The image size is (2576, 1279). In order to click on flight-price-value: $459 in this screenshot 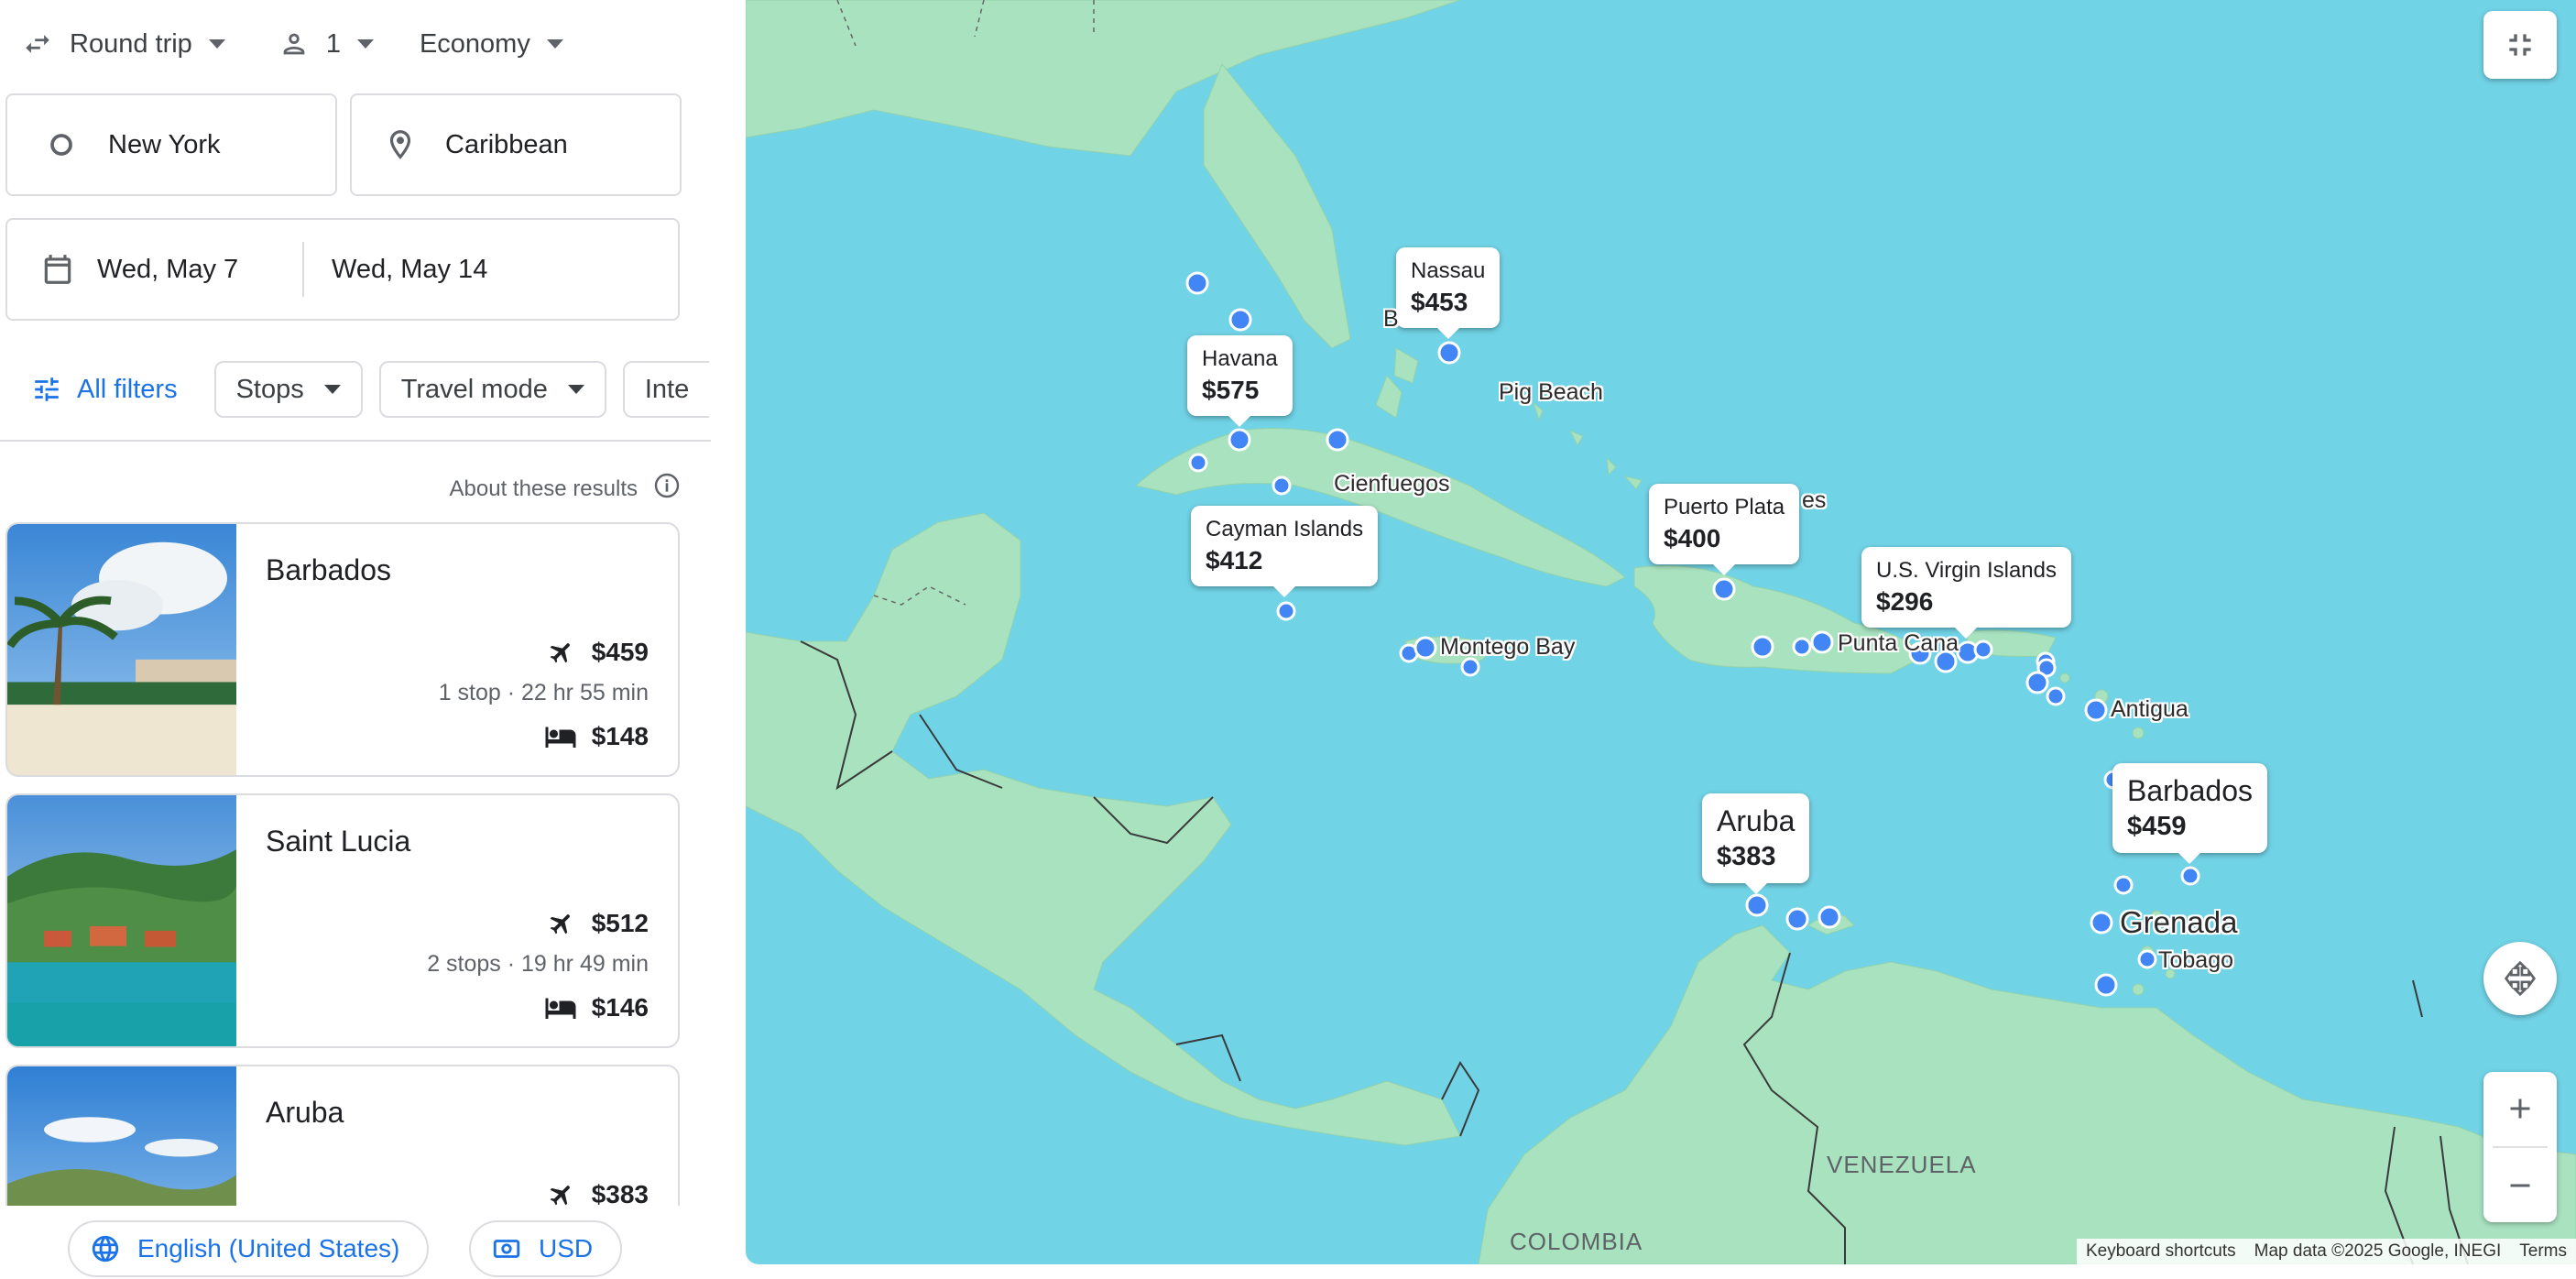, I will do `click(620, 652)`.